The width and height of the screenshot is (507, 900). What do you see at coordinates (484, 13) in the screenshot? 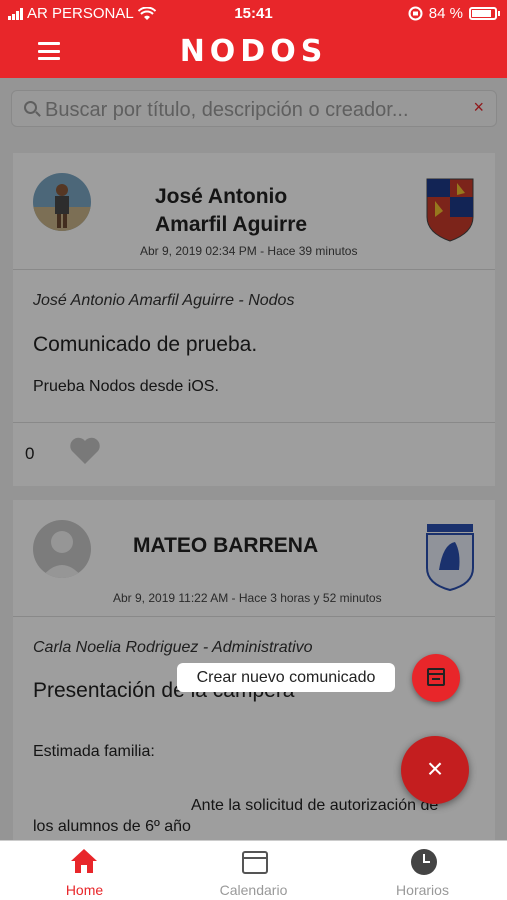
I see `battery-icon` at bounding box center [484, 13].